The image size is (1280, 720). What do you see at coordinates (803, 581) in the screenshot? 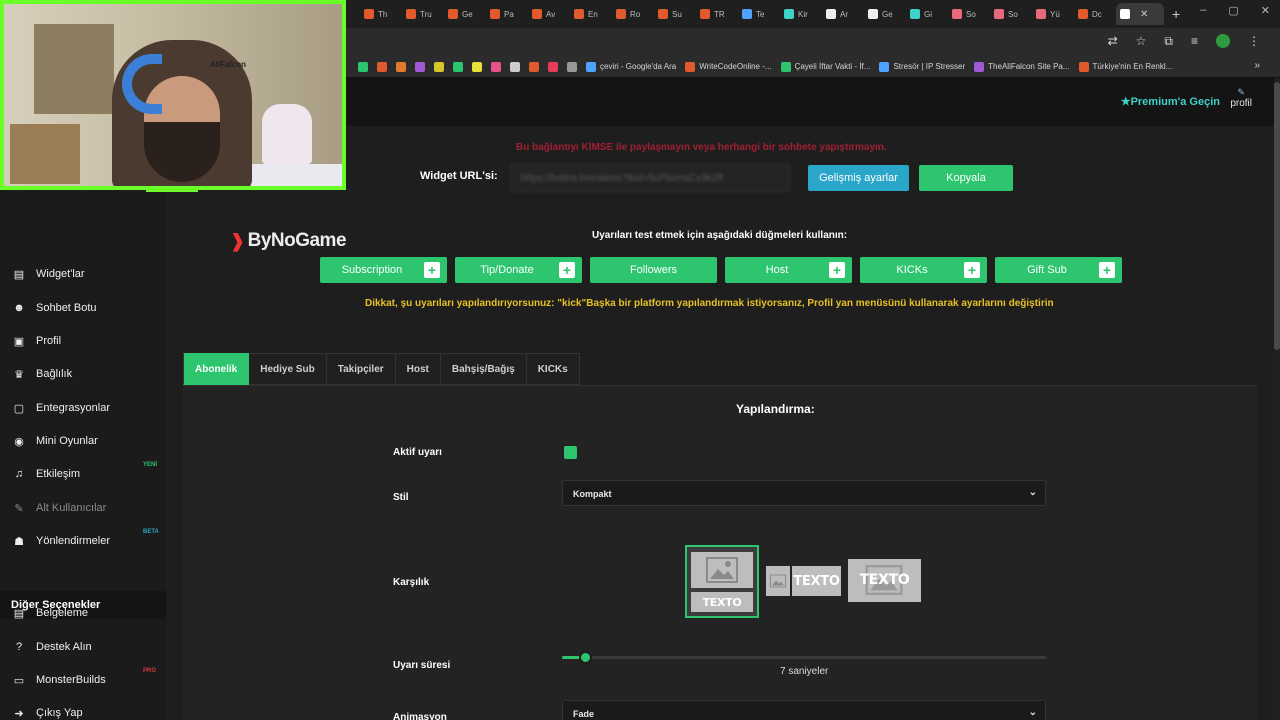
I see `layout-option-side: TEXTO` at bounding box center [803, 581].